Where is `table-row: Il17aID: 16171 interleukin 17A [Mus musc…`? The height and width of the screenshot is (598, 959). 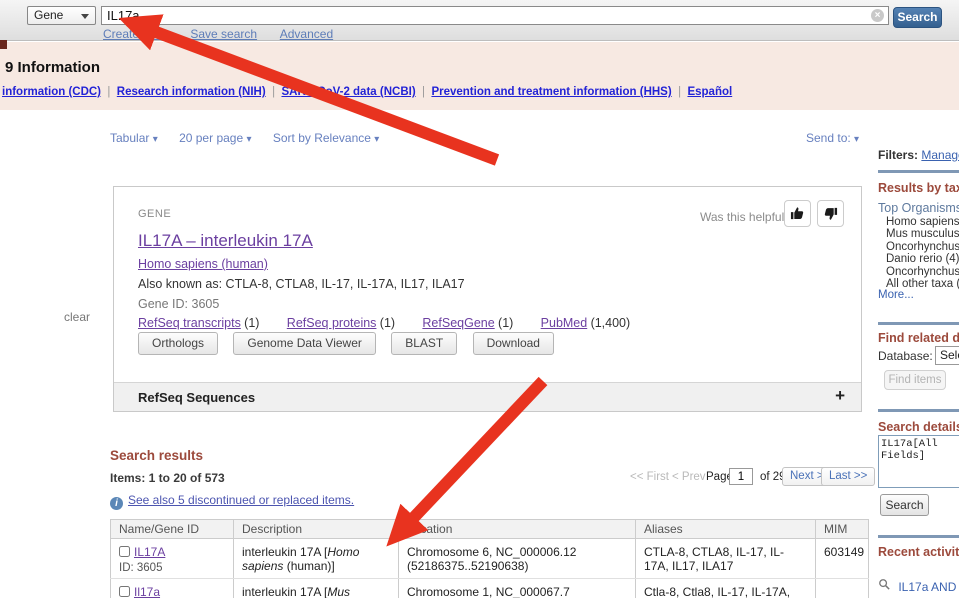 table-row: Il17aID: 16171 interleukin 17A [Mus musc… is located at coordinates (489, 588).